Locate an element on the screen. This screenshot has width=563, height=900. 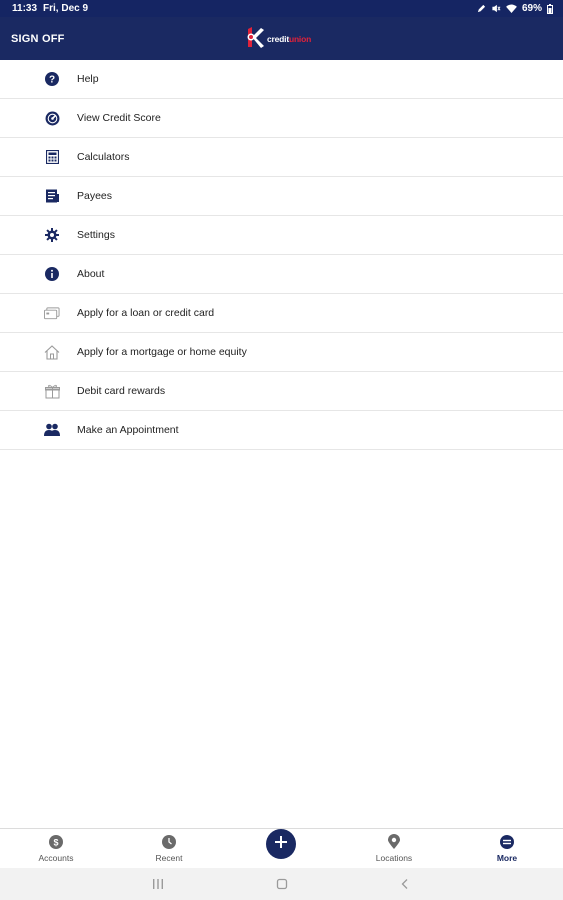
wifi-icon is located at coordinates (511, 8).